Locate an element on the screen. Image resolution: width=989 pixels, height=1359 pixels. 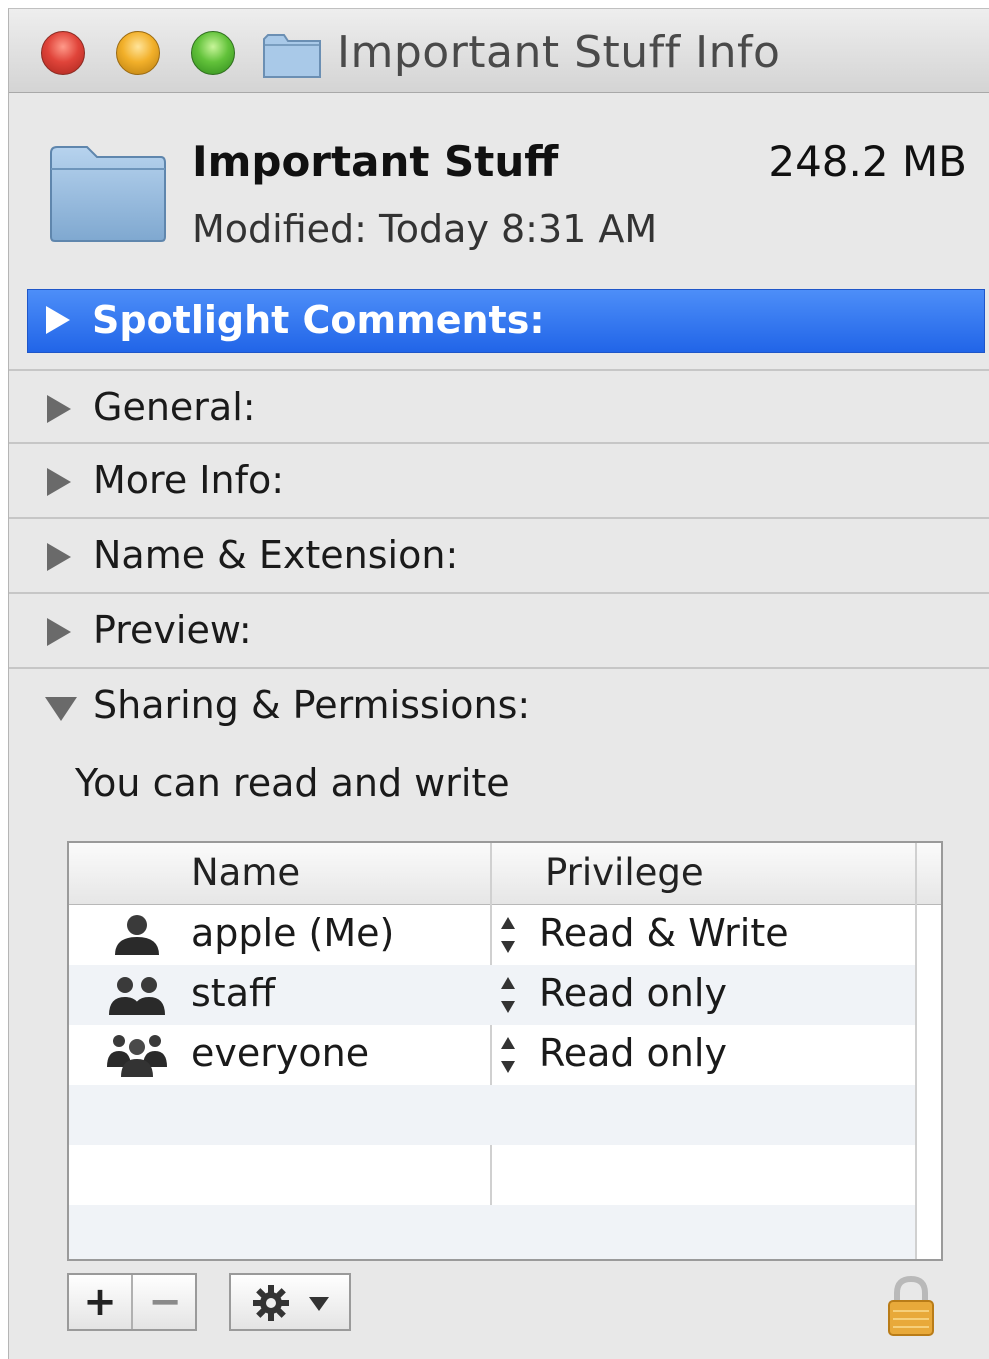
chevron-down-icon is located at coordinates (319, 1304).